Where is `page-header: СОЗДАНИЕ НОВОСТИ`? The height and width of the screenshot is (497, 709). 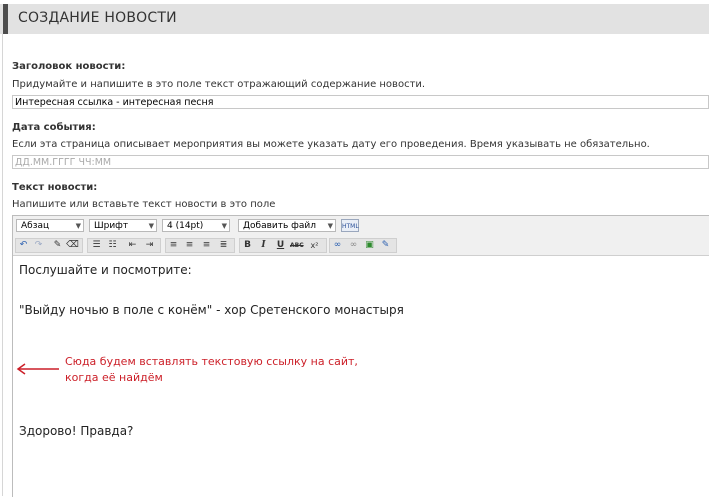 page-header: СОЗДАНИЕ НОВОСТИ is located at coordinates (354, 19).